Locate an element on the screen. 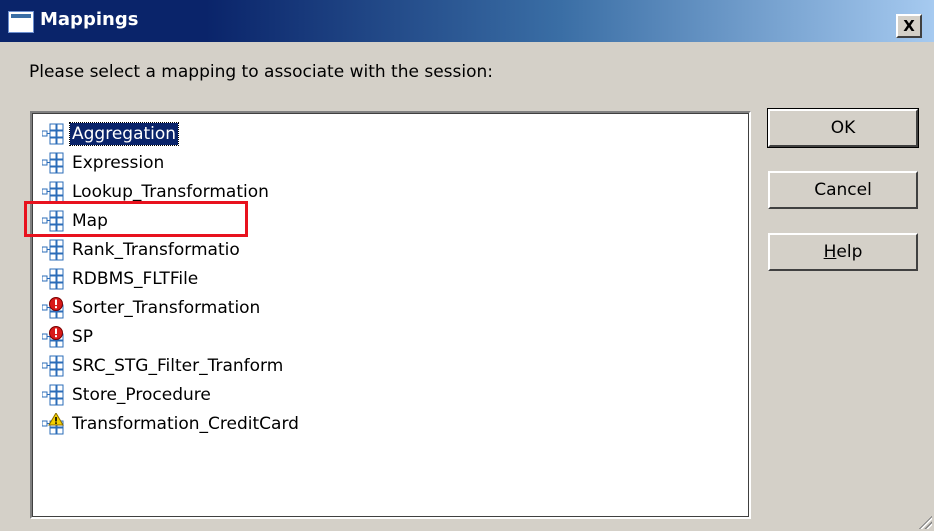  ok-button: OK is located at coordinates (843, 128).